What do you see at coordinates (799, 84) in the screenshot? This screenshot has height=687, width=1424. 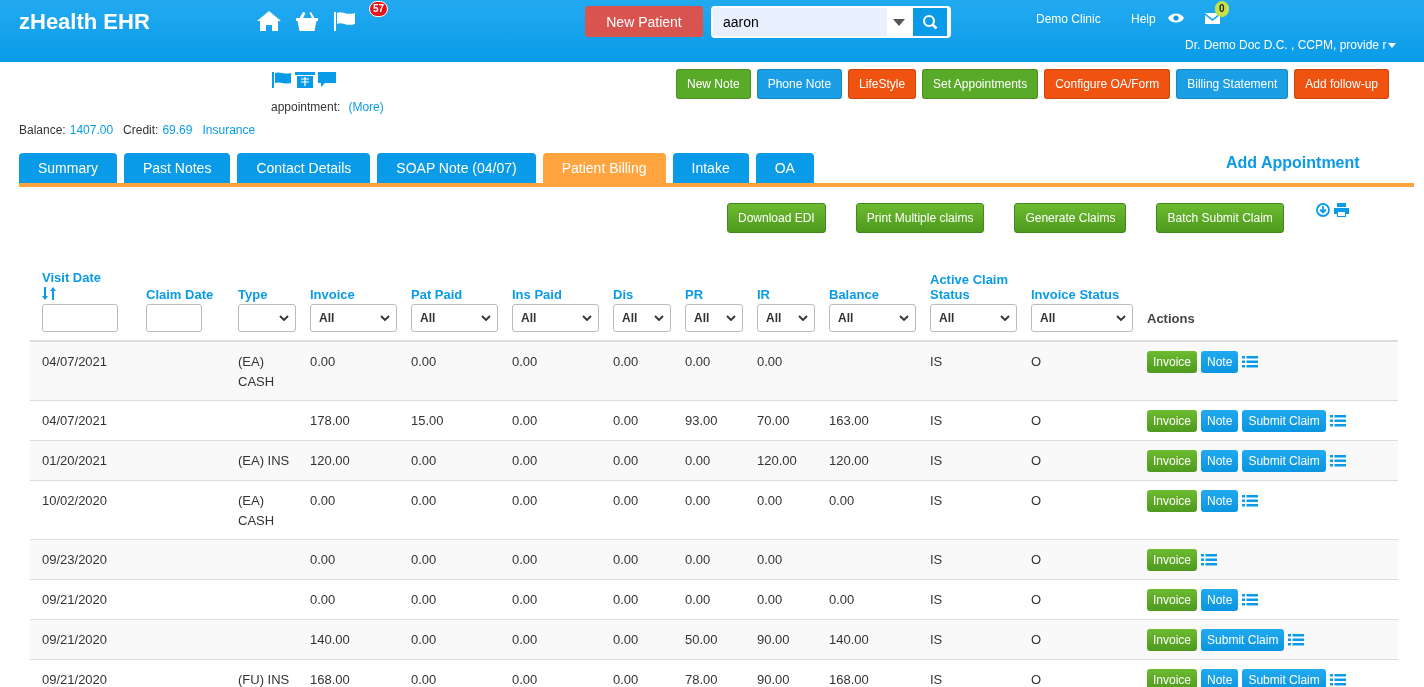 I see `action-button: Phone Note` at bounding box center [799, 84].